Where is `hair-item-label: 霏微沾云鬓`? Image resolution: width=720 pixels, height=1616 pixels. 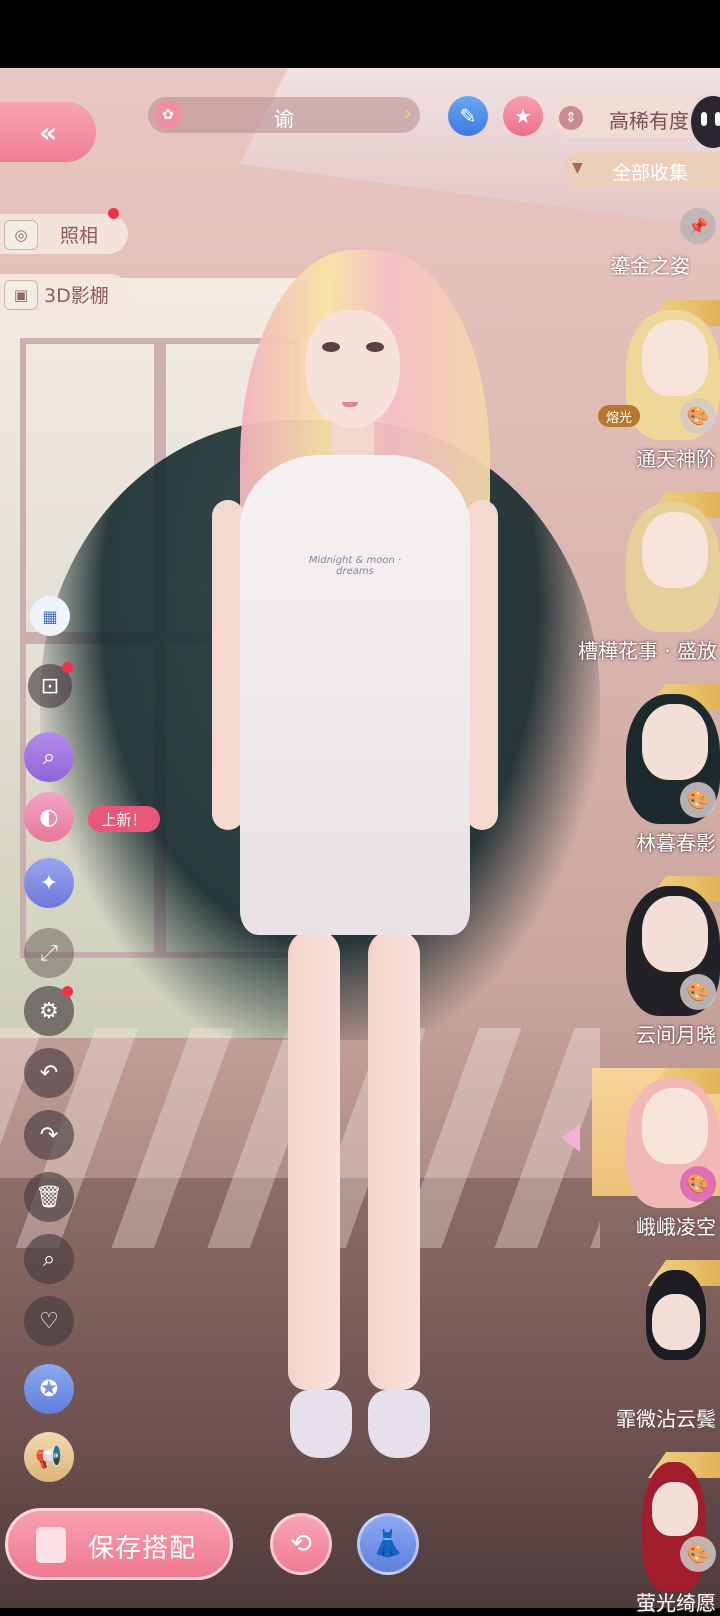
hair-item-label: 霏微沾云鬓 is located at coordinates (666, 1419).